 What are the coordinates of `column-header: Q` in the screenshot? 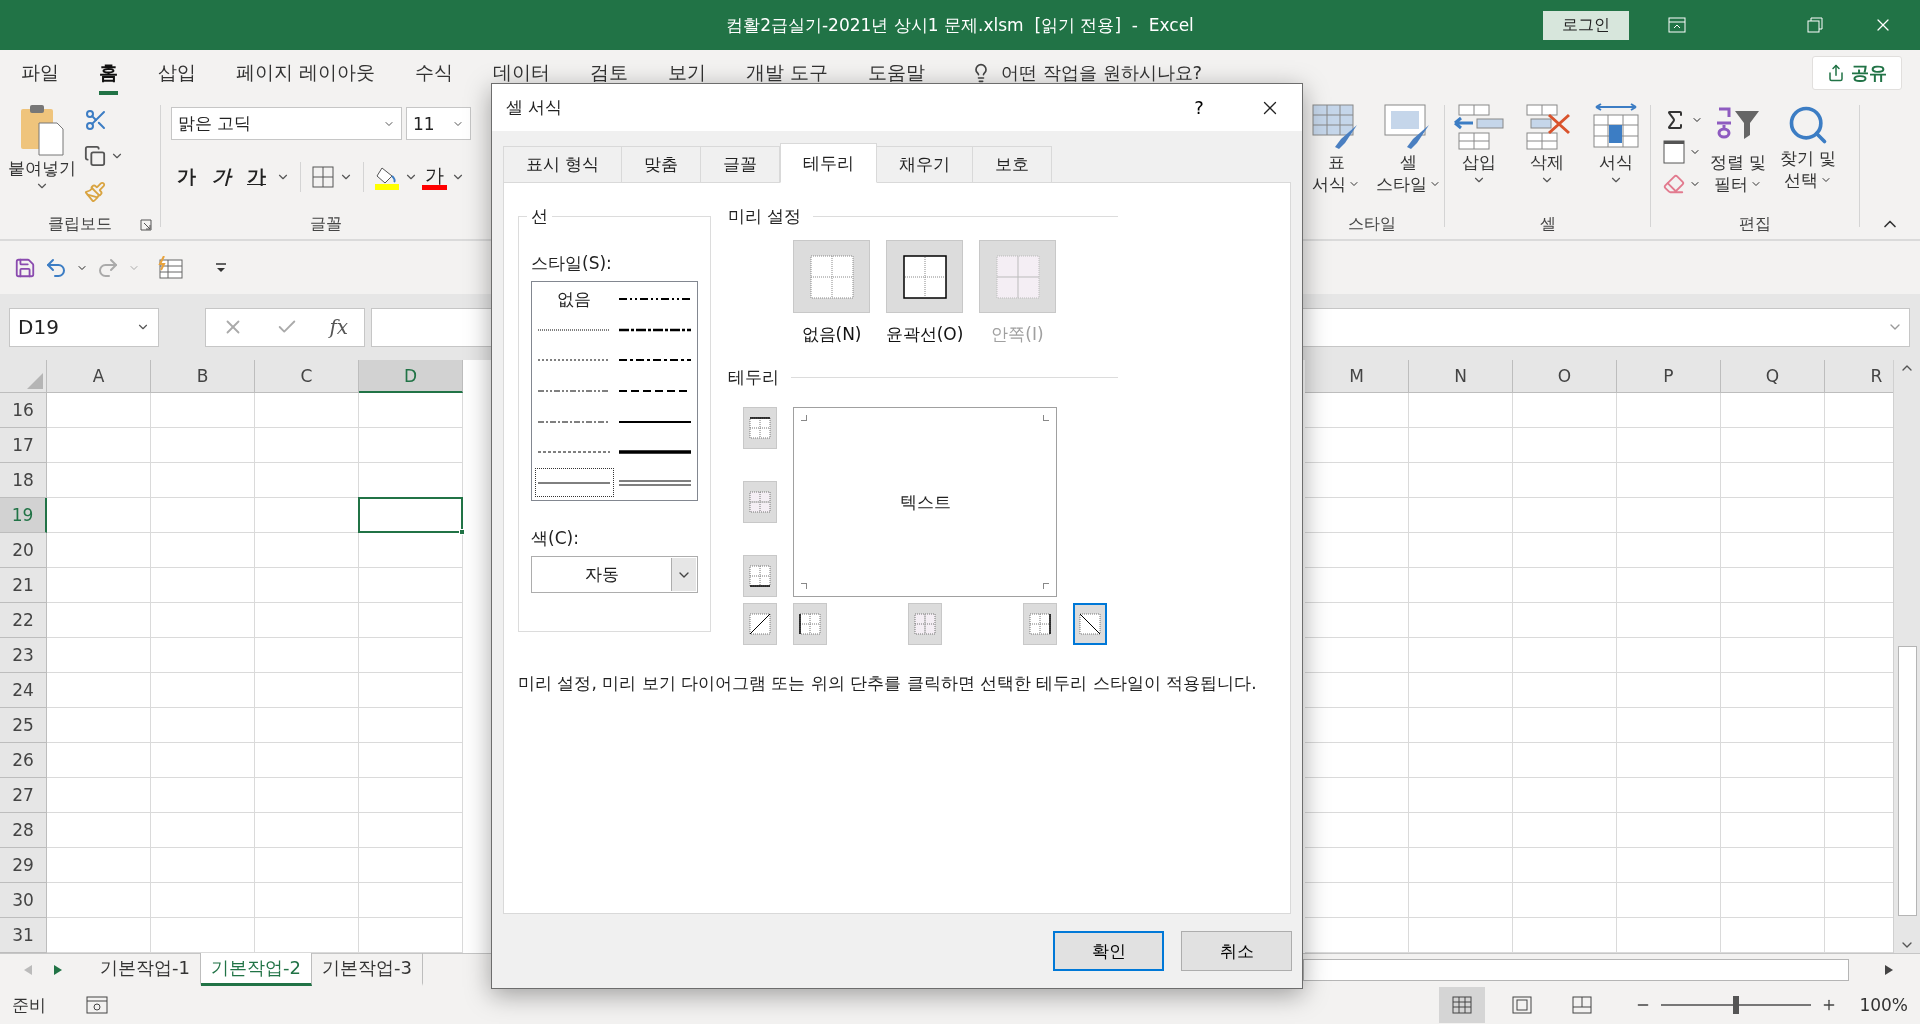 It's located at (1773, 376).